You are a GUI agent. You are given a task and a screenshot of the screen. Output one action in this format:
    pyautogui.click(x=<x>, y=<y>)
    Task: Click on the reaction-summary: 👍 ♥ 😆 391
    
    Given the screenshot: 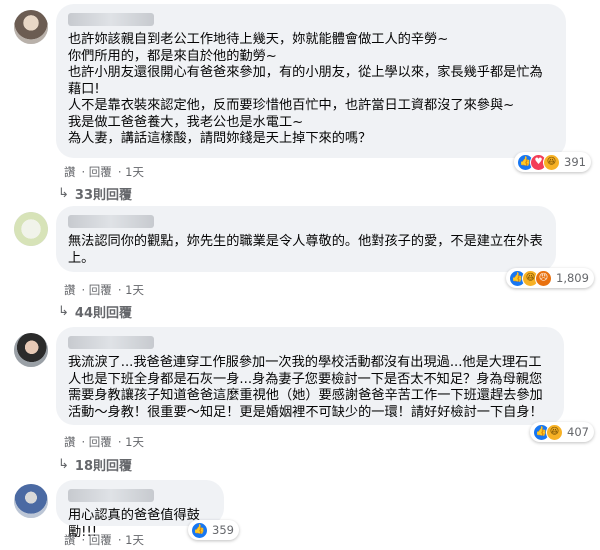 What is the action you would take?
    pyautogui.click(x=552, y=162)
    